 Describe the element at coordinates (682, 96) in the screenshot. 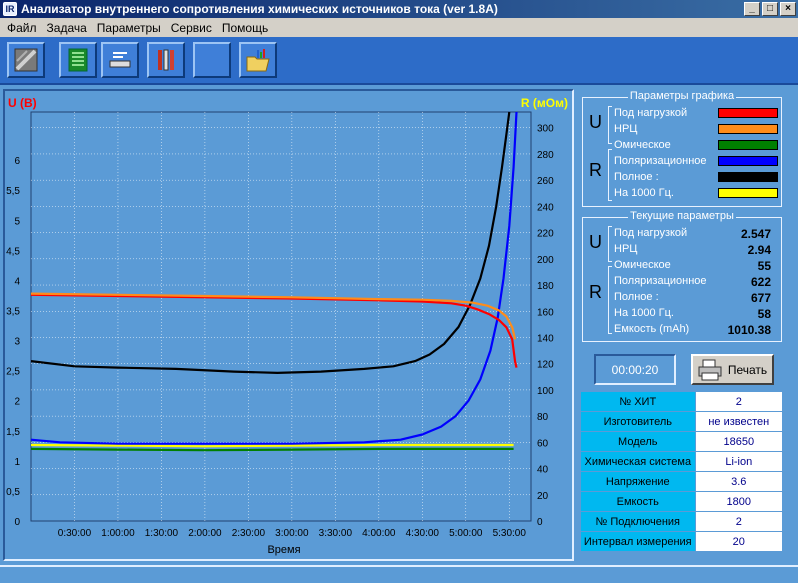

I see `graph-params-title: Параметры графика` at that location.